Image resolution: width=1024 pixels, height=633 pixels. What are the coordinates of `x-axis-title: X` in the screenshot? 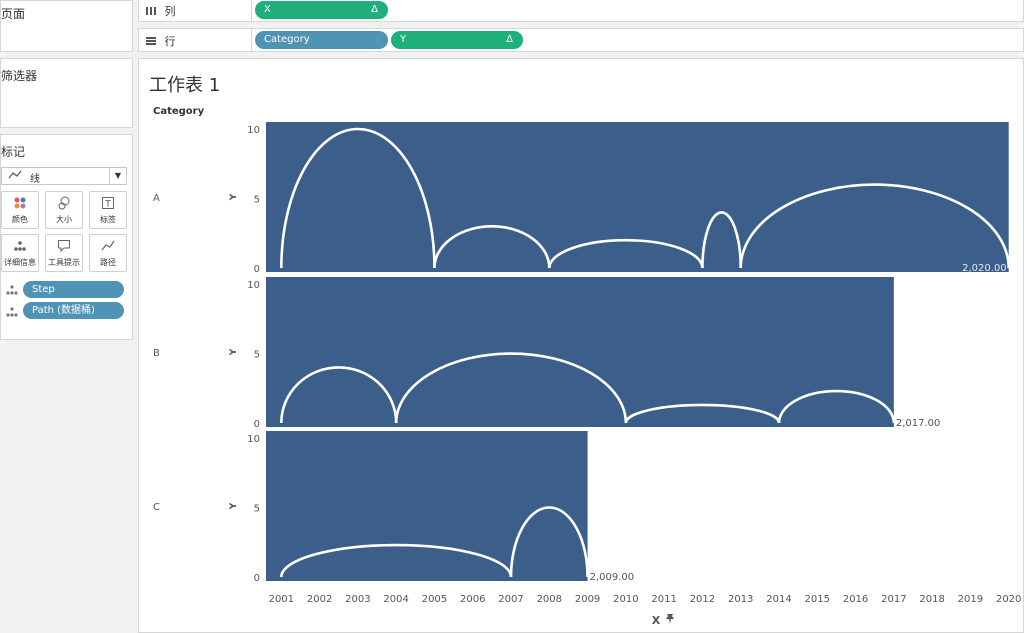 It's located at (656, 620).